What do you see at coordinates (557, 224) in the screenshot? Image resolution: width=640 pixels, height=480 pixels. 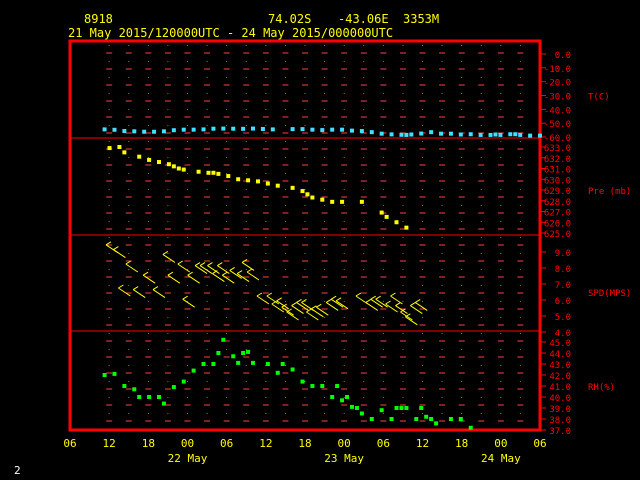 I see `y-tick-label: 626.0` at bounding box center [557, 224].